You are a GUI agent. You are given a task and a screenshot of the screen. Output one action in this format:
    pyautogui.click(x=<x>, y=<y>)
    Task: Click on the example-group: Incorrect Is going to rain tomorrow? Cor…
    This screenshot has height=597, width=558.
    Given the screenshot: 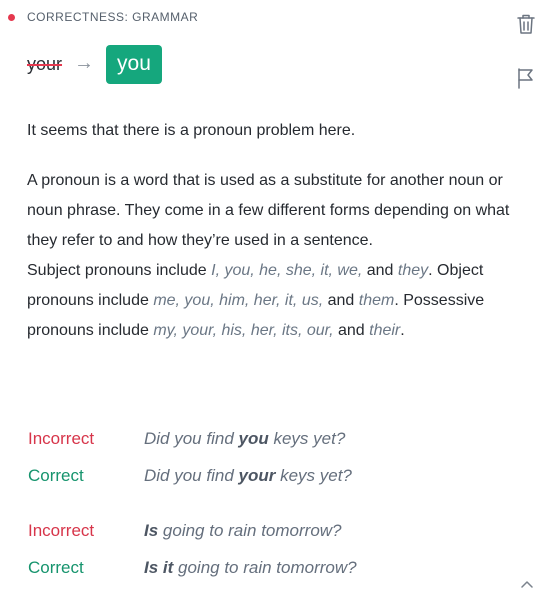 What is the action you would take?
    pyautogui.click(x=278, y=549)
    